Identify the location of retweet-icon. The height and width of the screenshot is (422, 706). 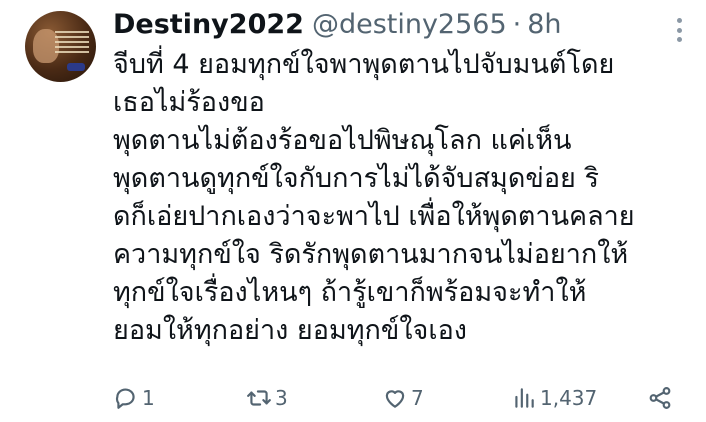
(259, 398).